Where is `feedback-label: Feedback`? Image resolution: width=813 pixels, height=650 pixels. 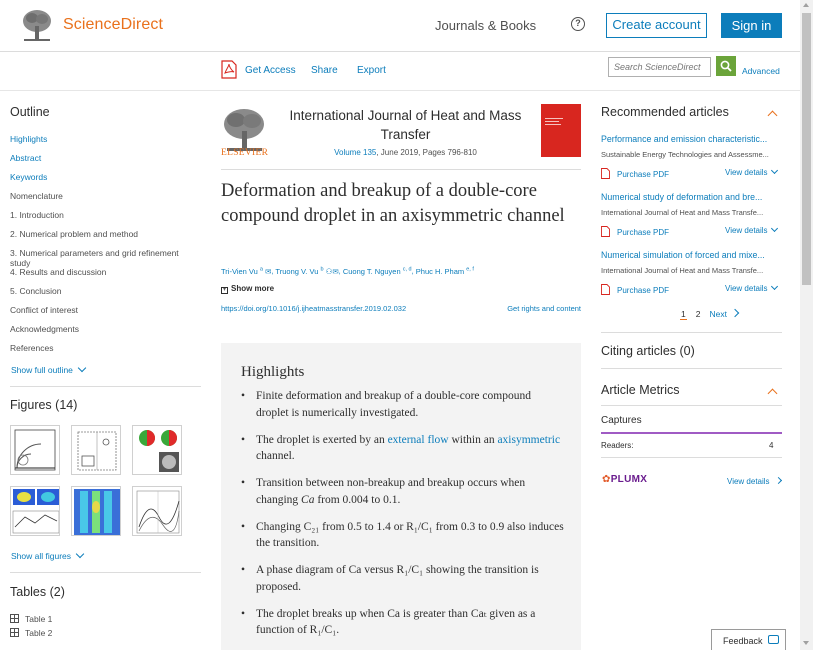
feedback-label: Feedback is located at coordinates (743, 641).